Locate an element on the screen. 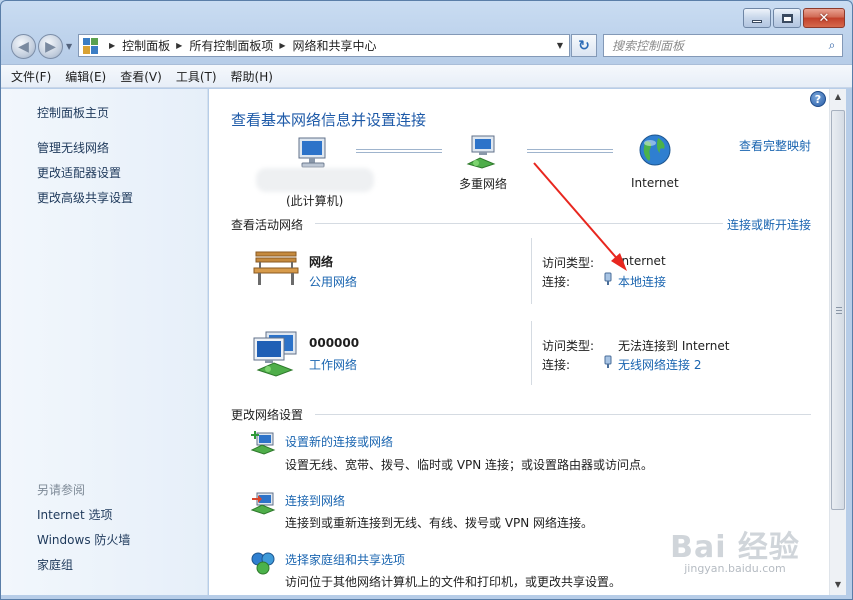  address-dropdown-icon: ▼ is located at coordinates (560, 45).